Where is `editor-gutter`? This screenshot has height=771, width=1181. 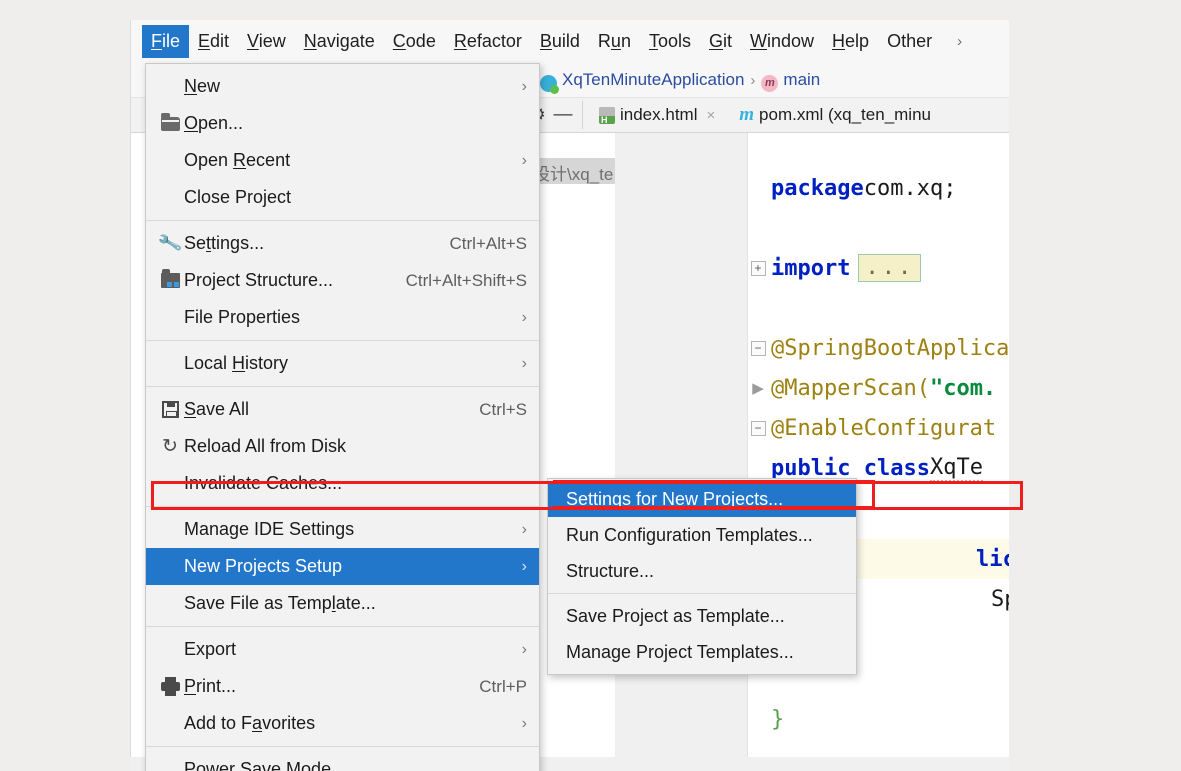
editor-gutter is located at coordinates (681, 452).